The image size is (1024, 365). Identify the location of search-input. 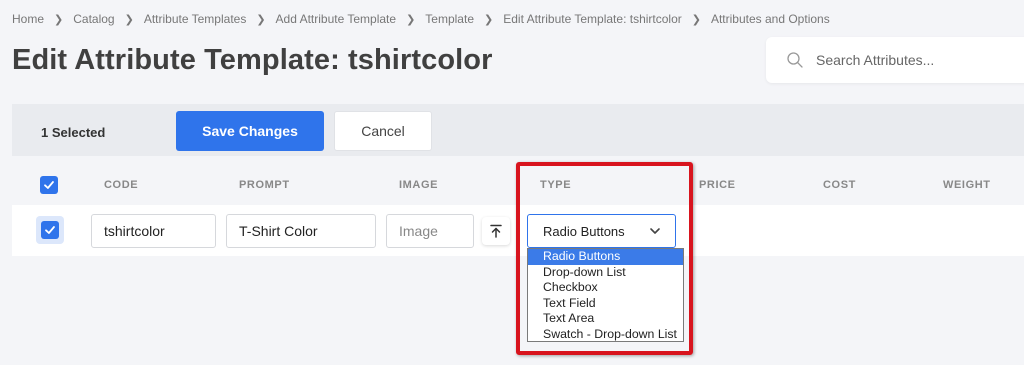
(916, 60).